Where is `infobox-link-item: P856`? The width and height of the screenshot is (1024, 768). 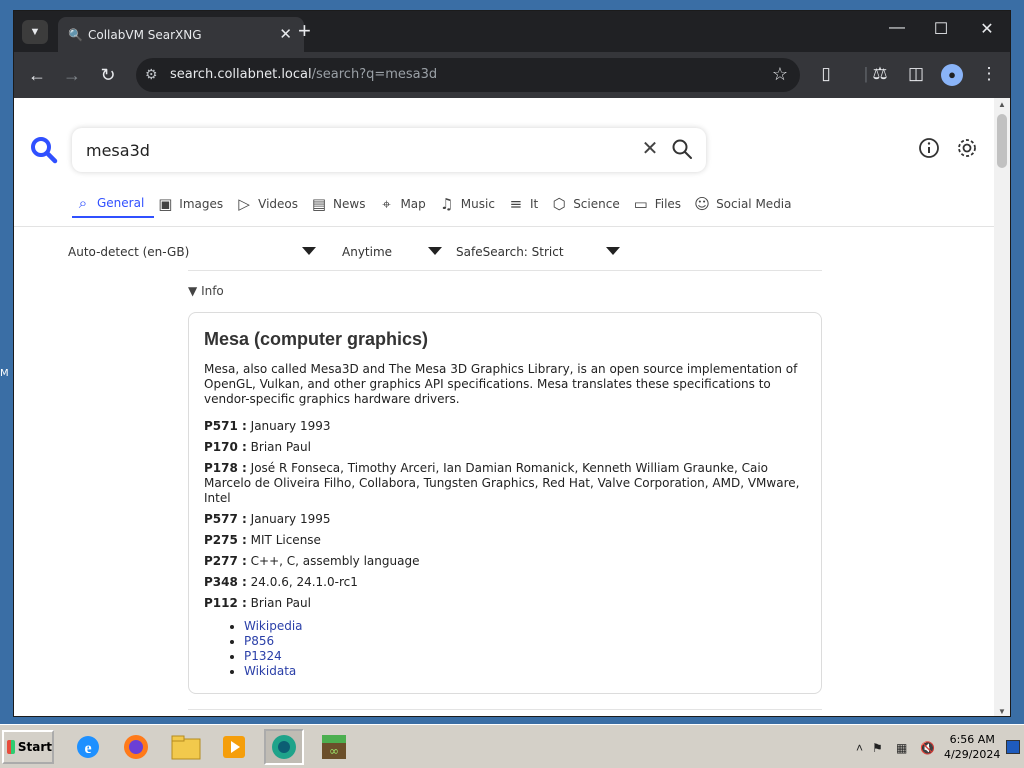
infobox-link-item: P856 is located at coordinates (525, 641).